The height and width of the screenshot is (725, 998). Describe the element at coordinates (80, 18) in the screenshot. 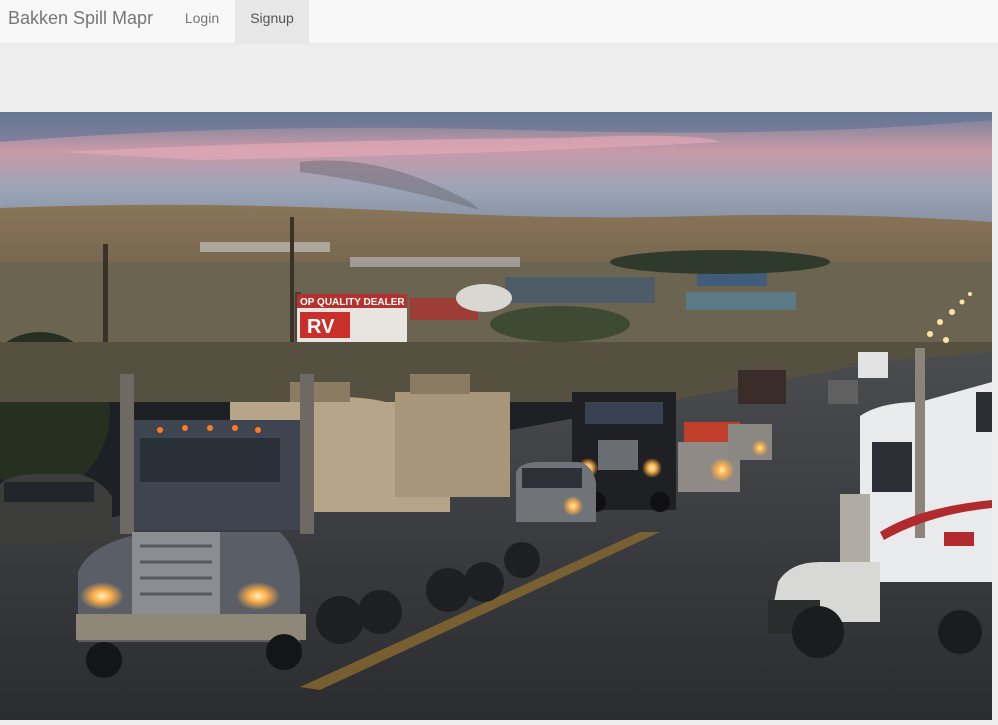

I see `brand-link: Bakken Spill Mapr` at that location.